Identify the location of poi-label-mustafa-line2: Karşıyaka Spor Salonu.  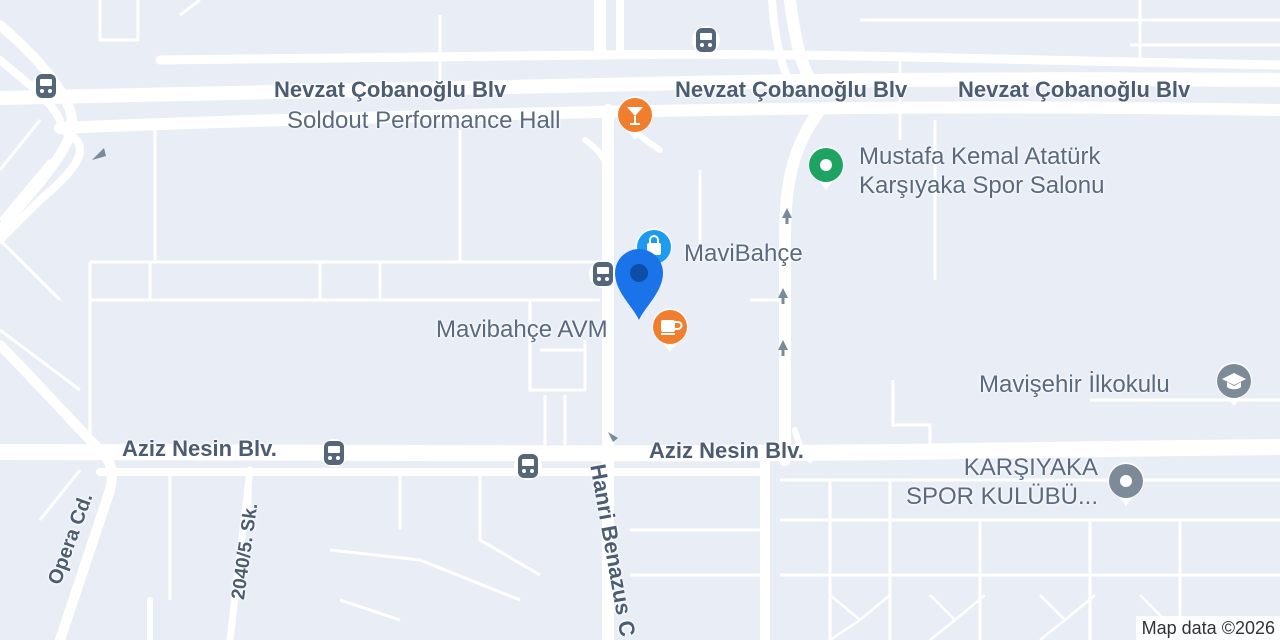
(982, 185).